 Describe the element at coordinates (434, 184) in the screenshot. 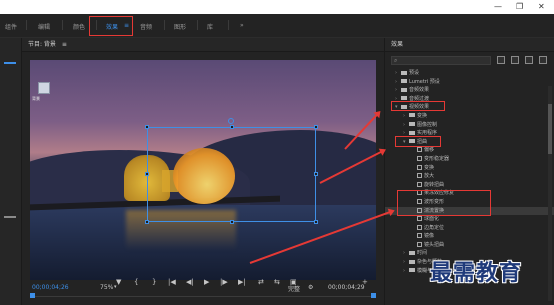

I see `effect-label: 旋转扭曲` at that location.